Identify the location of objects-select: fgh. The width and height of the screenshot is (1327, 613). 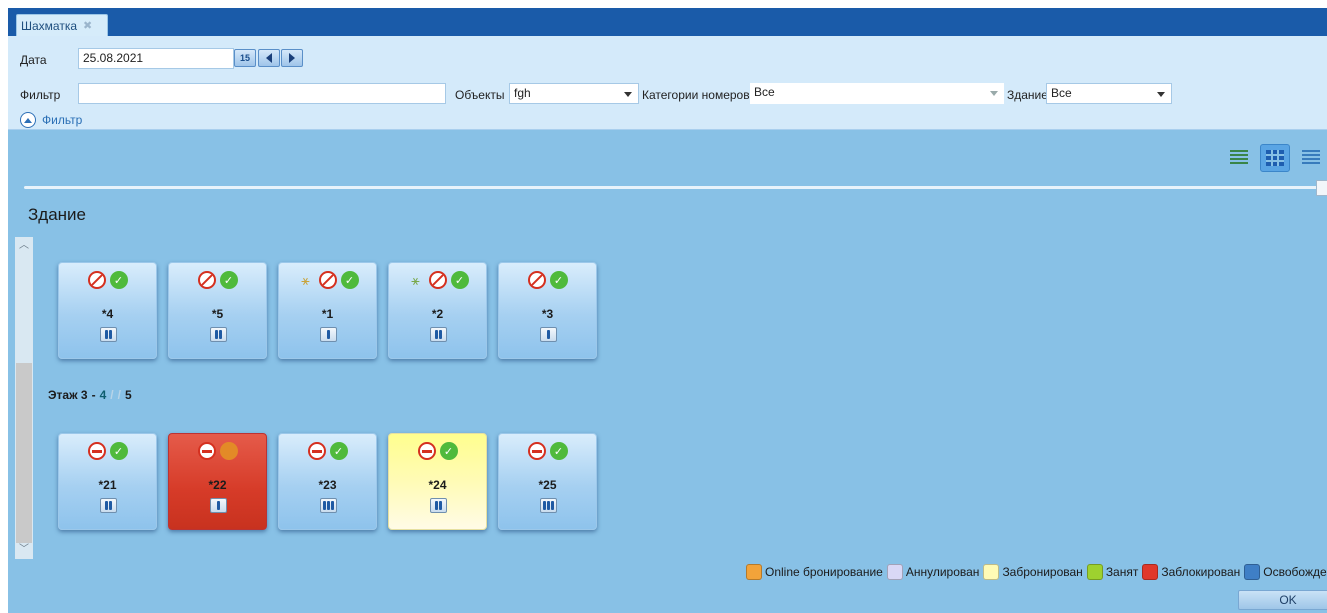
(574, 93).